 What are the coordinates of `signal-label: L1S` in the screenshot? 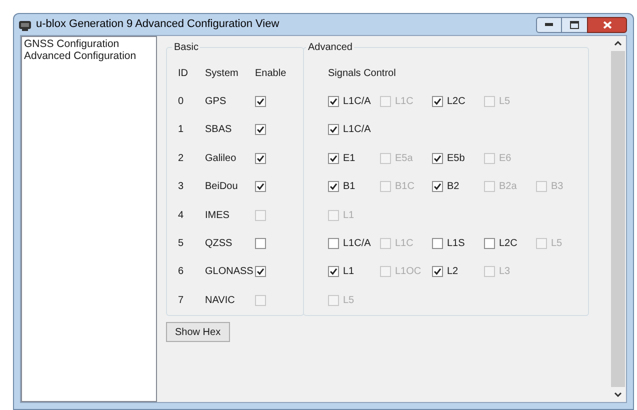 It's located at (456, 244).